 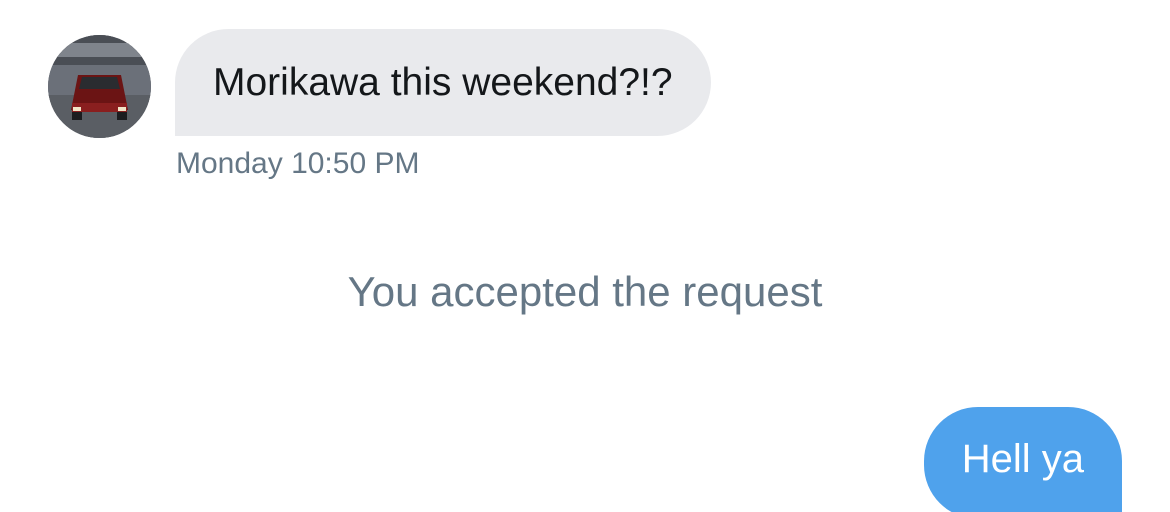 I want to click on outgoing-message-bubble: Hell ya, so click(x=1022, y=459).